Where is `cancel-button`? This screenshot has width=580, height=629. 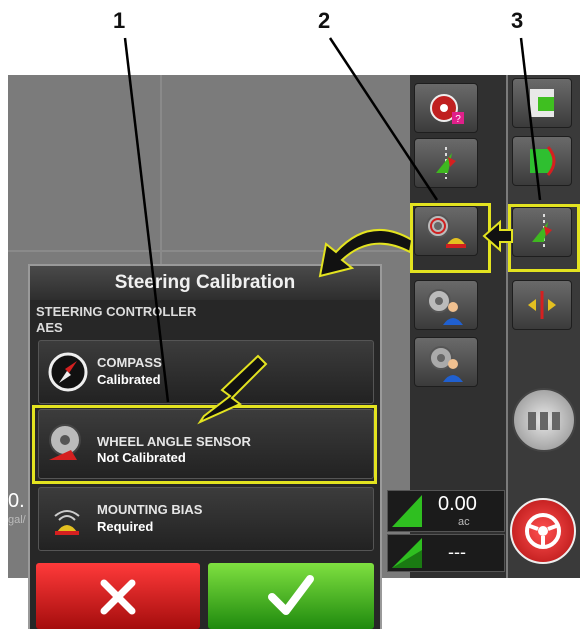
cancel-button is located at coordinates (118, 596).